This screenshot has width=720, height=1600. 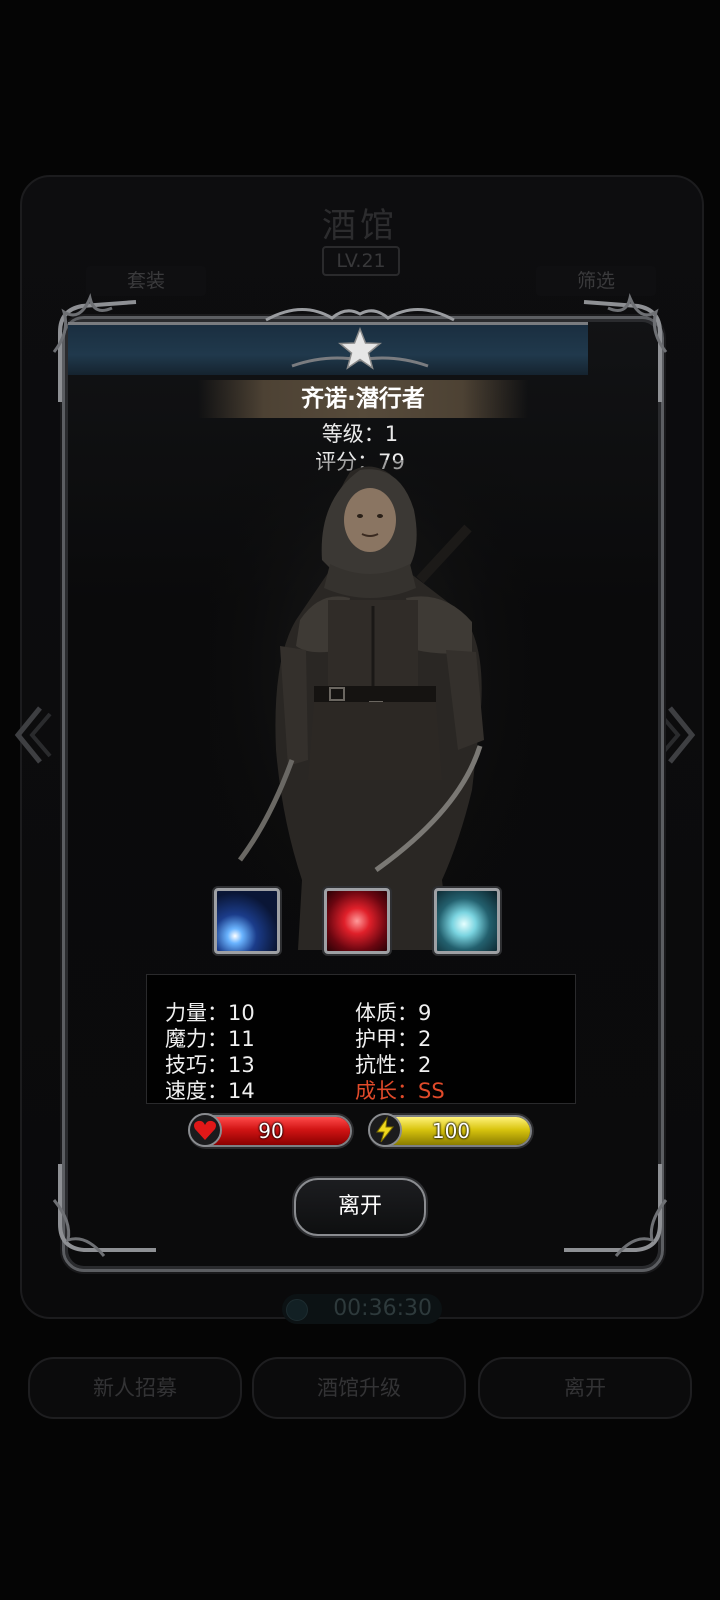 What do you see at coordinates (467, 921) in the screenshot?
I see `wind-swirl-skill-icon` at bounding box center [467, 921].